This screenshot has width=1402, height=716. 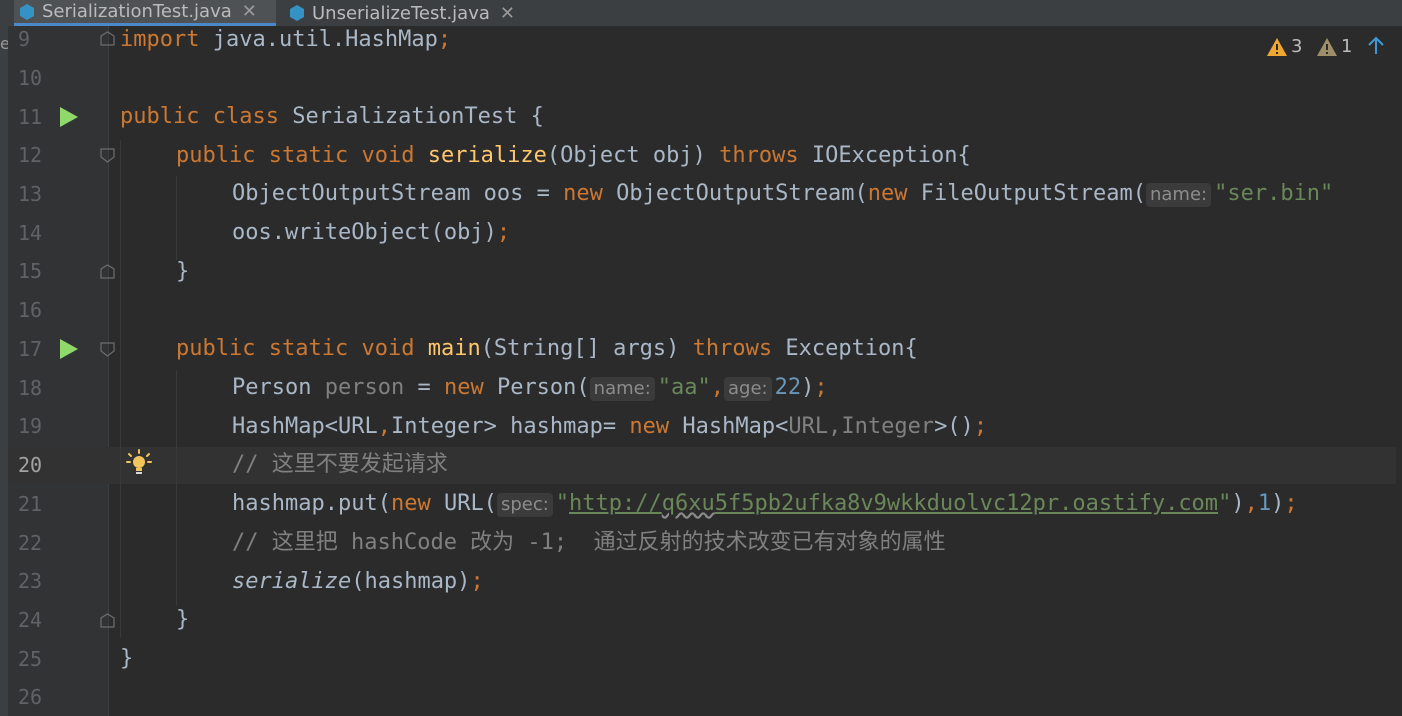 I want to click on warning-icon, so click(x=1277, y=46).